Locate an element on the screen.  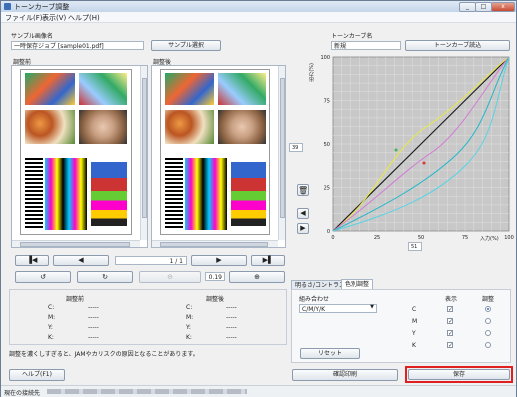
status-bar: 現在の接続先 is located at coordinates (258, 391).